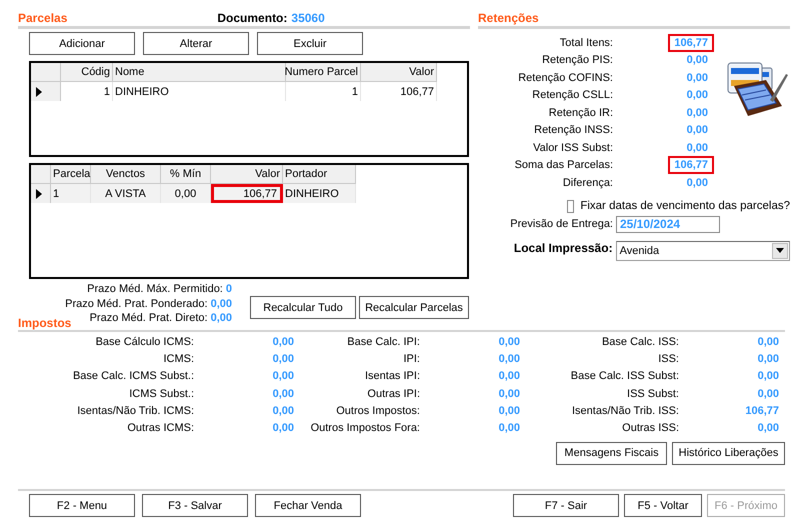 Image resolution: width=812 pixels, height=527 pixels. I want to click on tax-label: Base Calc. ISS:, so click(639, 342).